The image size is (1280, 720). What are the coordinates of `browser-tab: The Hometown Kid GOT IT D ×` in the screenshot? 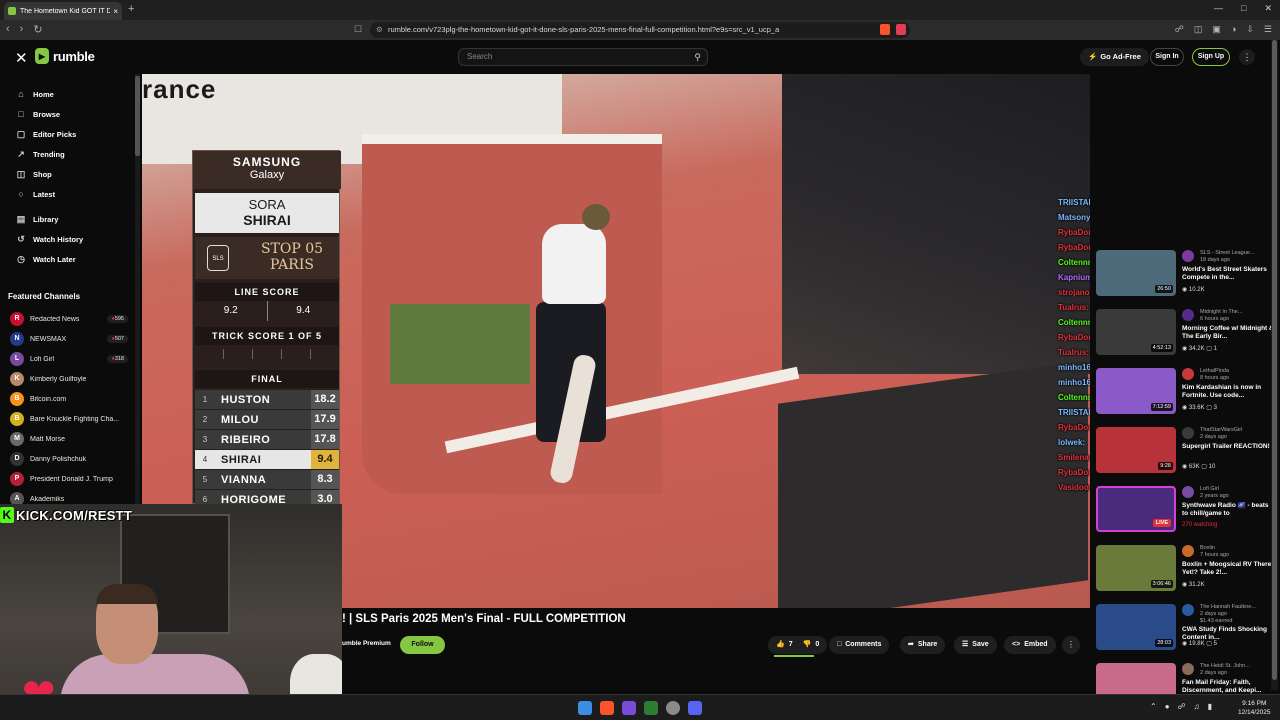 It's located at (63, 11).